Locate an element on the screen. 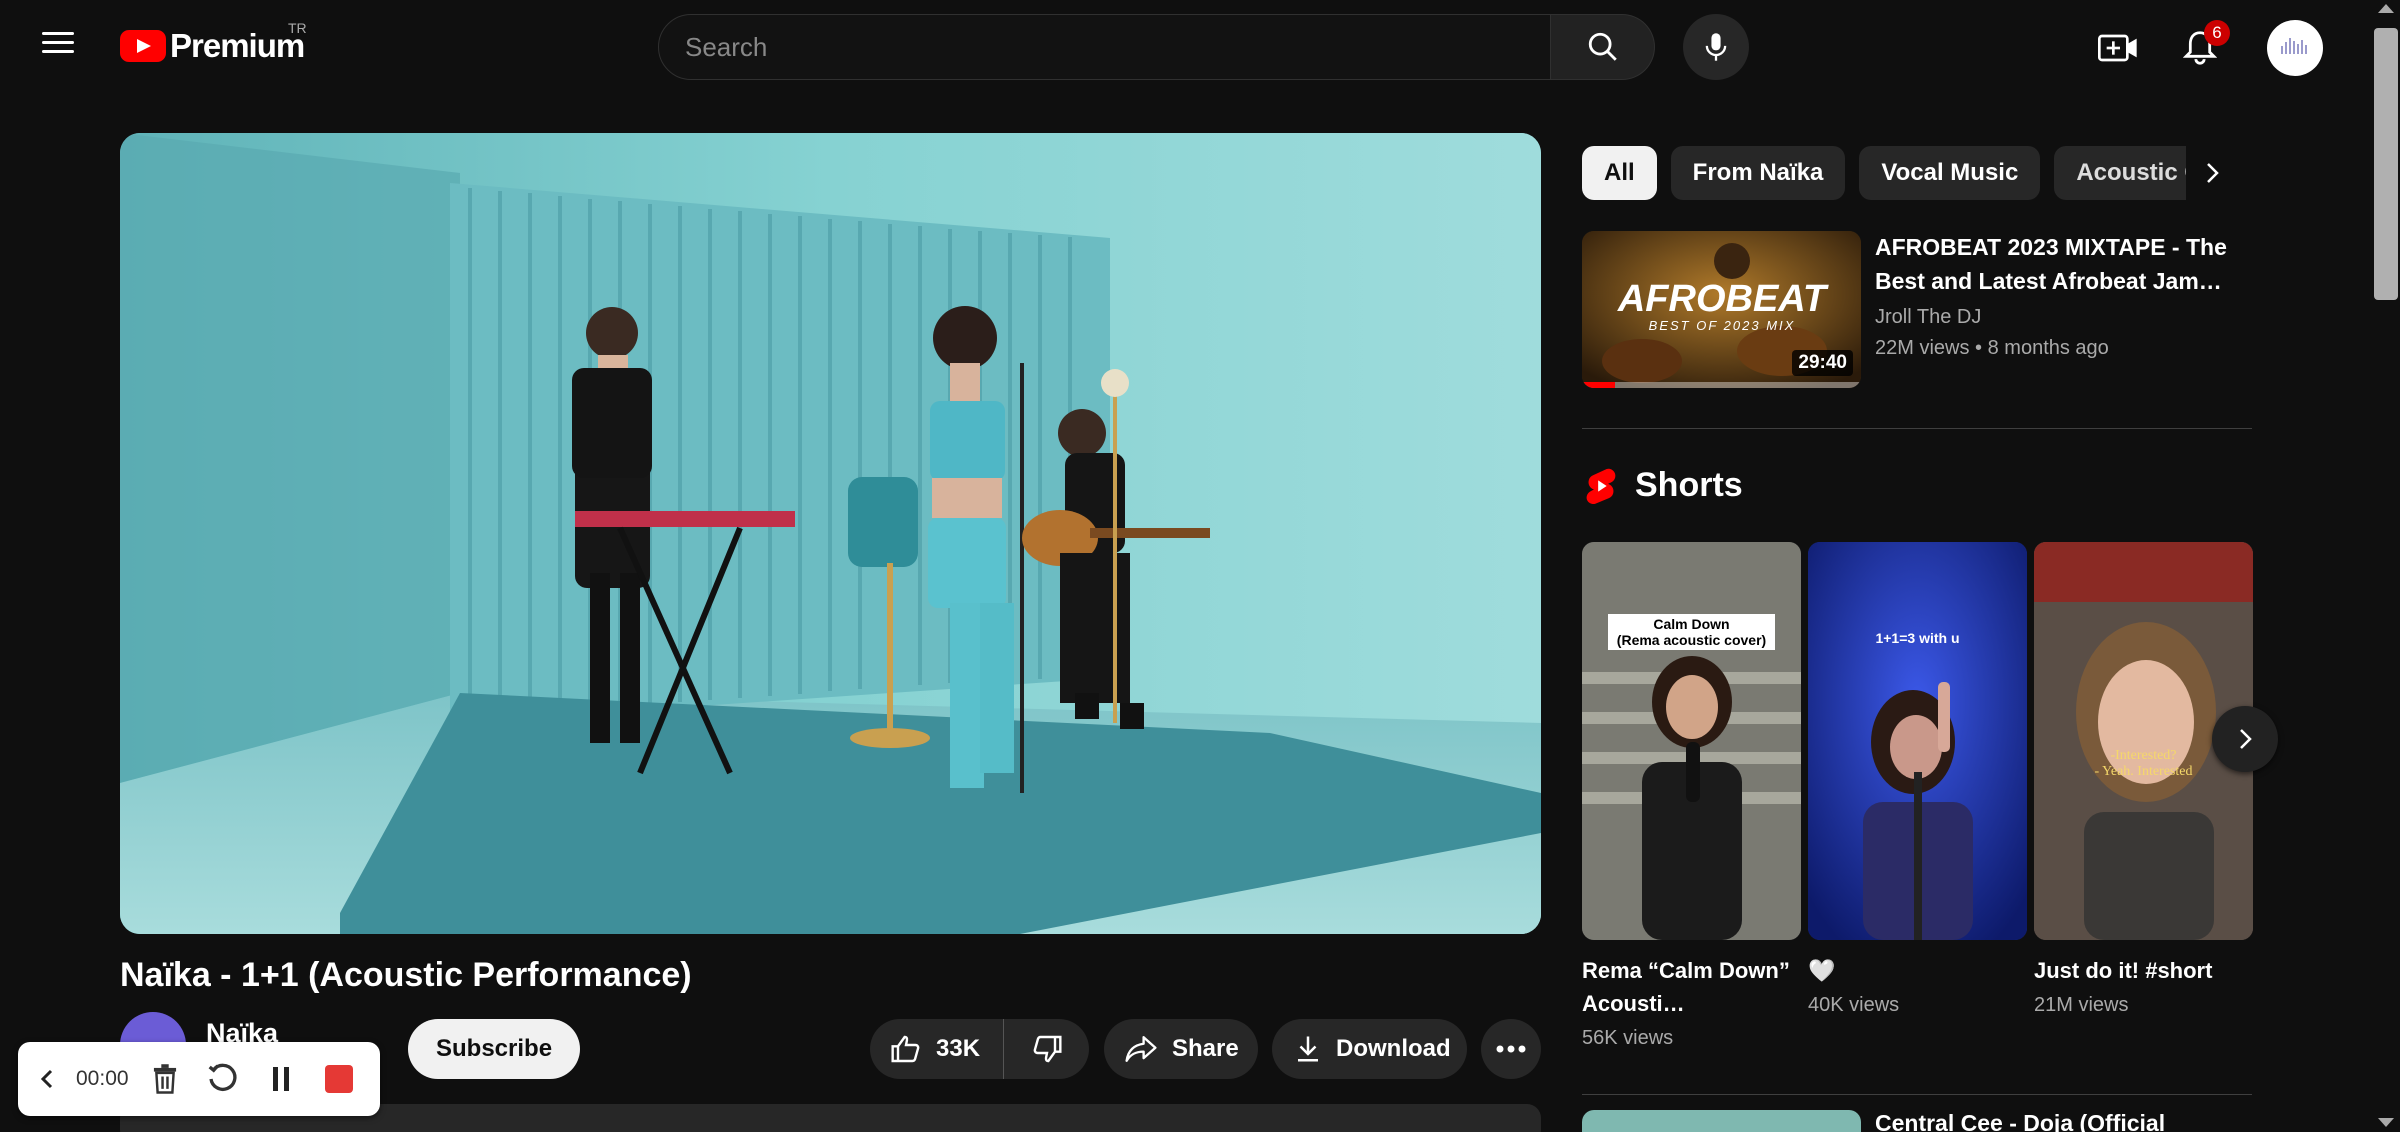 The height and width of the screenshot is (1132, 2400). recommendation-thumbnail: AFROBEAT BEST OF 2023 MIX 29:40 is located at coordinates (1721, 309).